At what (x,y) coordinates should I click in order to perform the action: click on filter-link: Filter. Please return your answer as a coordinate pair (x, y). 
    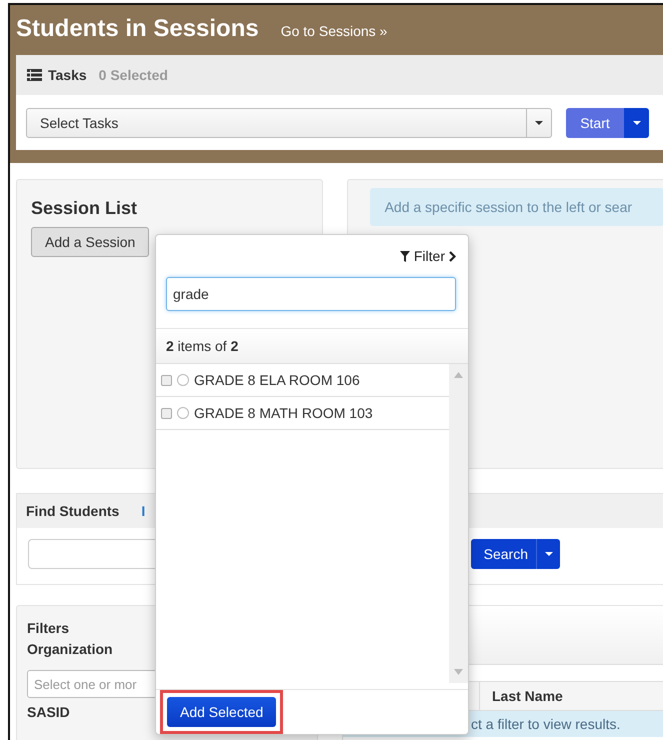
    Looking at the image, I should click on (428, 256).